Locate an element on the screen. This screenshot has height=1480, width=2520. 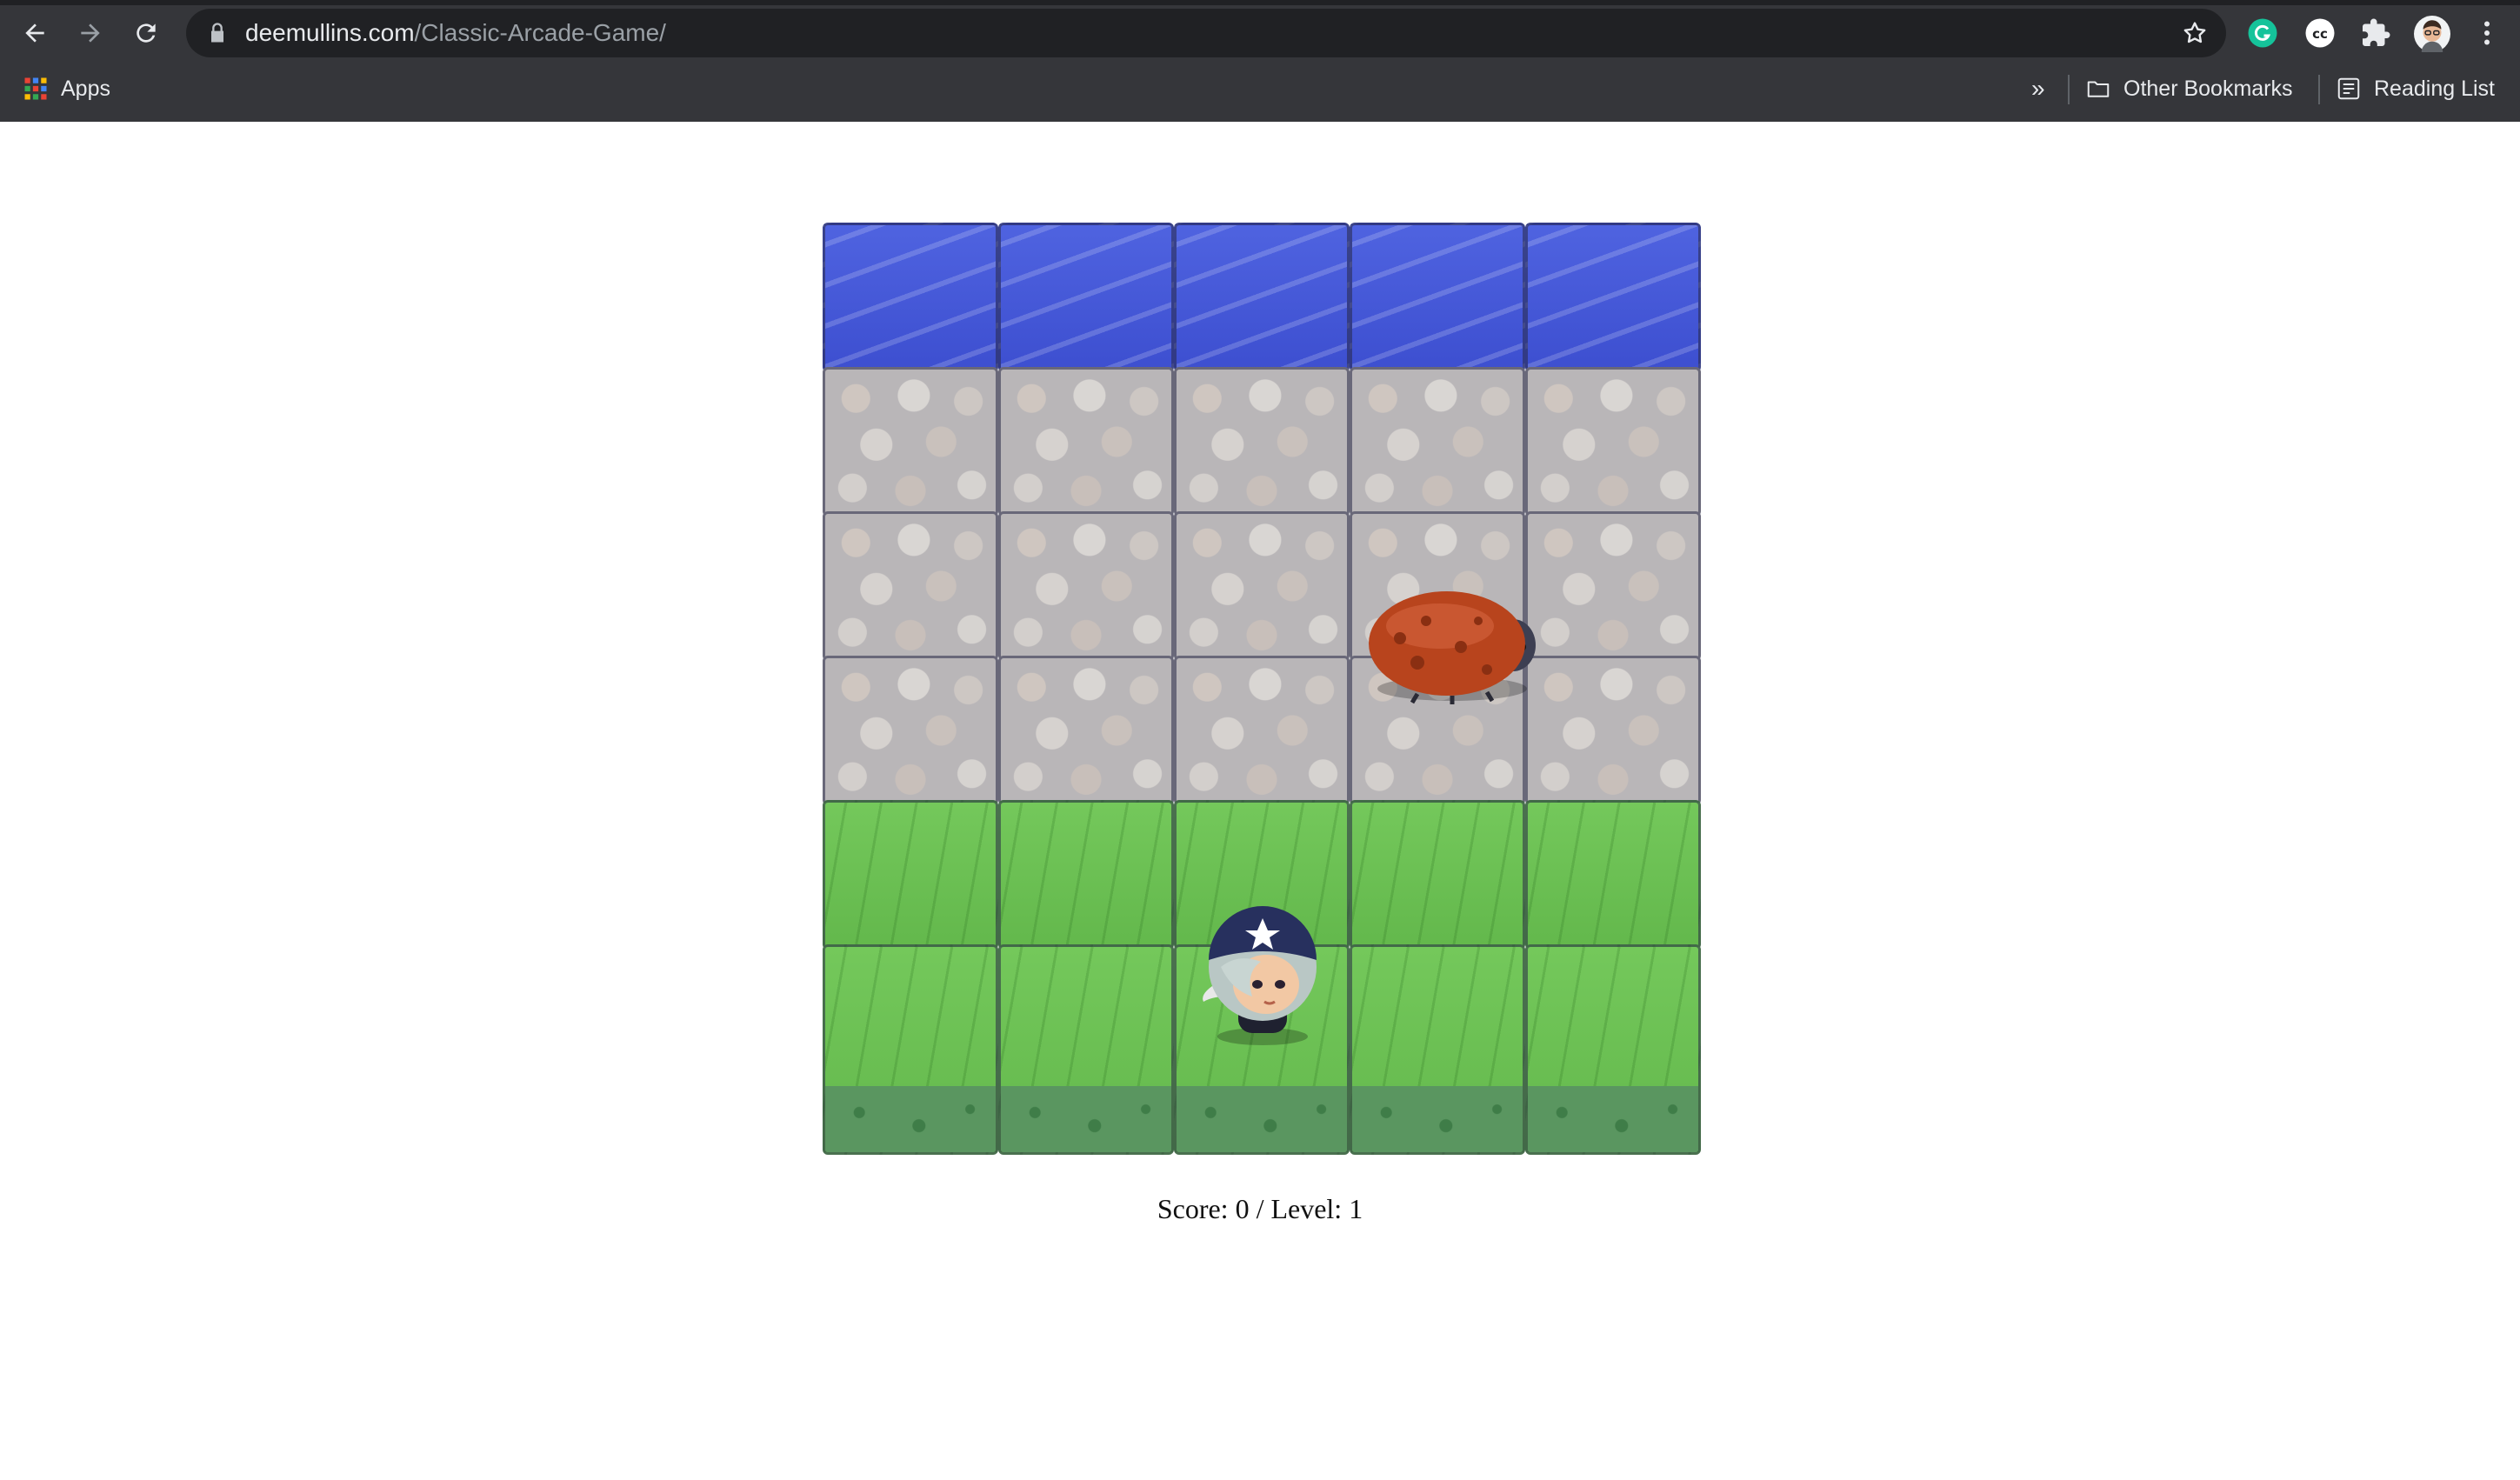
reading-list-button: Reading List is located at coordinates (2415, 88).